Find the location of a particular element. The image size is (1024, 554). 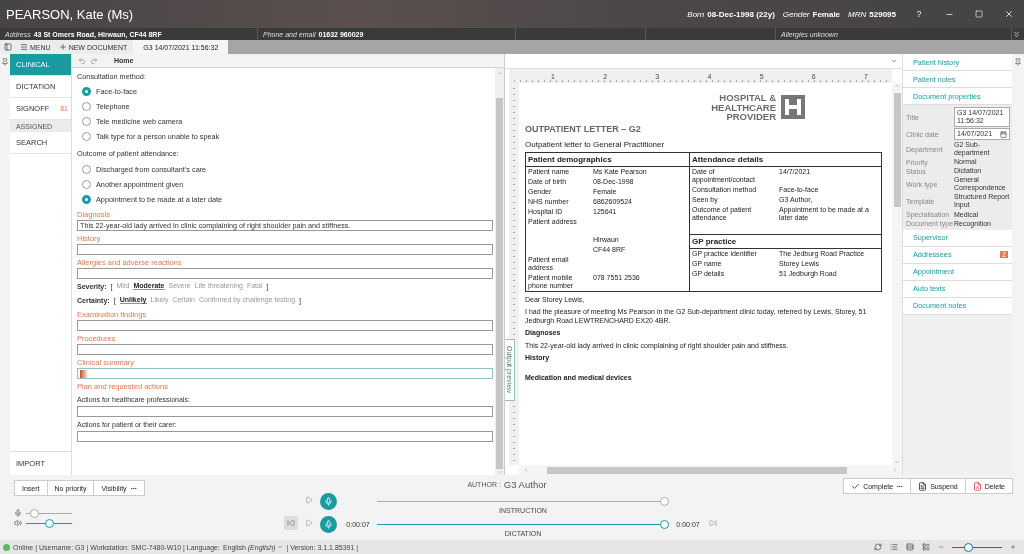

summary-value: Female is located at coordinates (826, 14).